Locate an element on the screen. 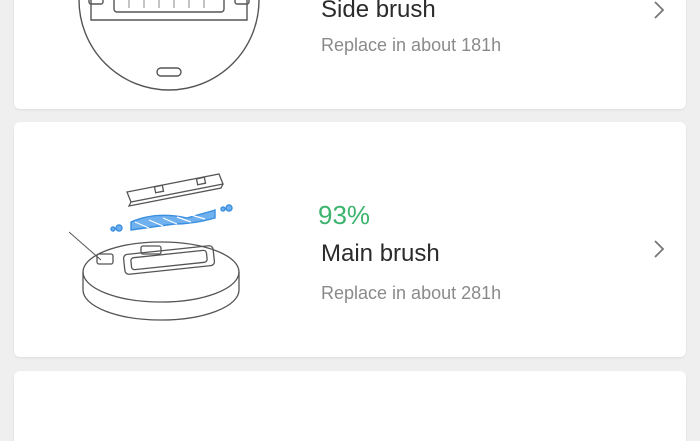  consumable-name: Side brush is located at coordinates (378, 11).